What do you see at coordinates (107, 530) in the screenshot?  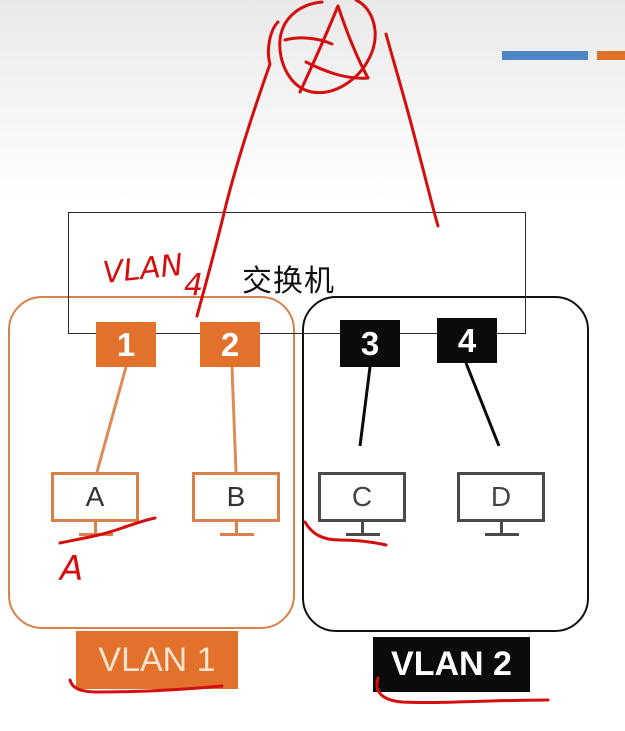 I see `underline-host-a` at bounding box center [107, 530].